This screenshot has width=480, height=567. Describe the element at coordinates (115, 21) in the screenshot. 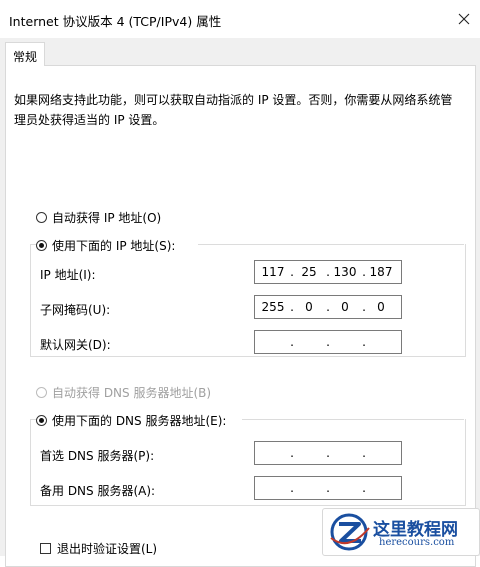

I see `window-title: Internet 协议版本 4 (TCP/IPv4) 属性` at that location.